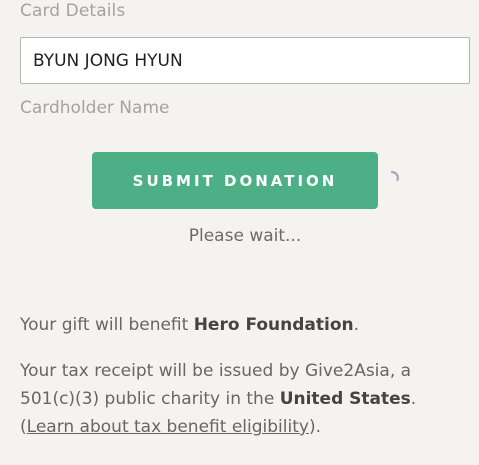 This screenshot has width=479, height=465. I want to click on loading-spinner-icon, so click(394, 176).